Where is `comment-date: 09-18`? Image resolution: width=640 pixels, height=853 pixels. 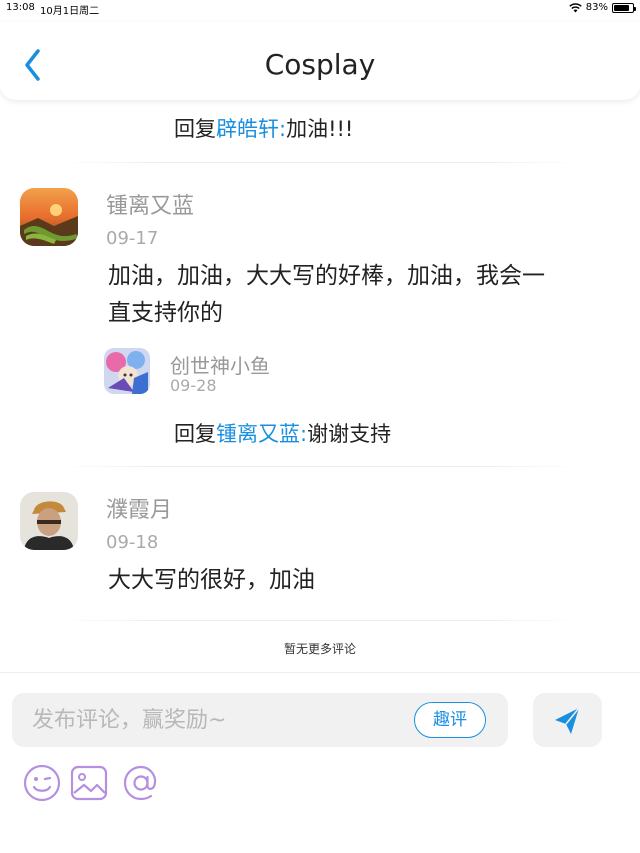
comment-date: 09-18 is located at coordinates (132, 542).